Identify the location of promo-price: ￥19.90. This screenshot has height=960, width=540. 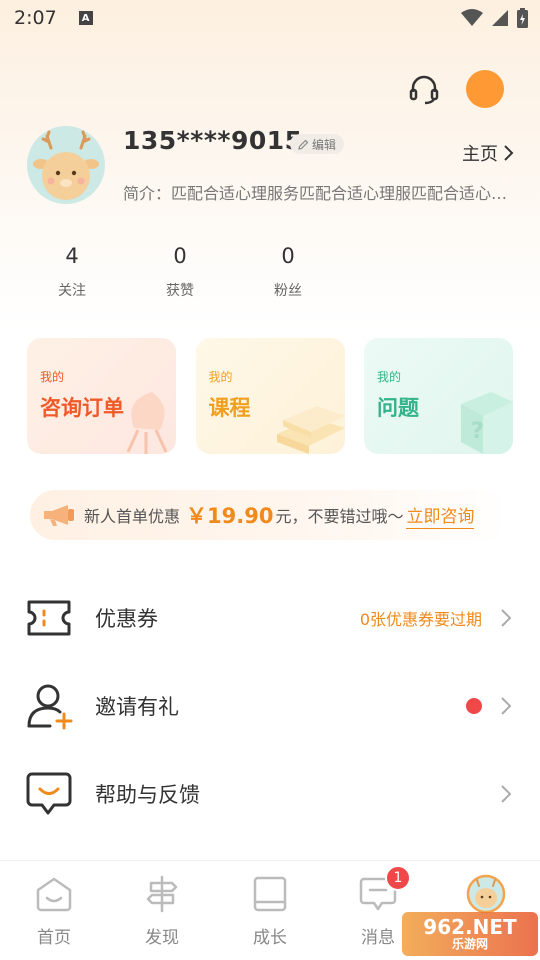
(230, 516).